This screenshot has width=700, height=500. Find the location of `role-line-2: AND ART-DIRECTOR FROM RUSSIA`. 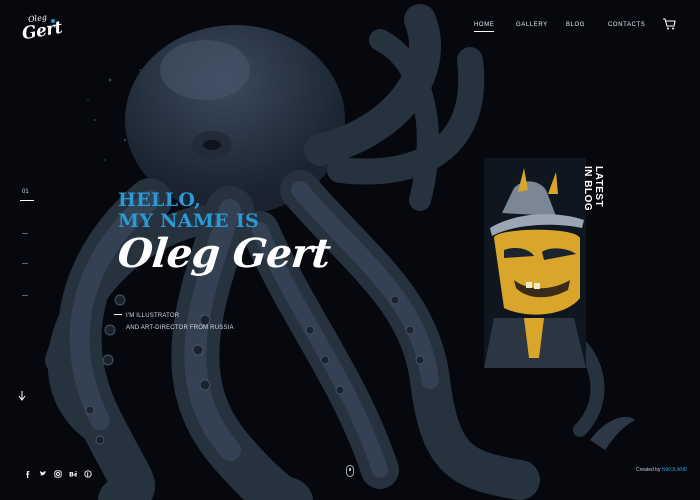

role-line-2: AND ART-DIRECTOR FROM RUSSIA is located at coordinates (180, 328).